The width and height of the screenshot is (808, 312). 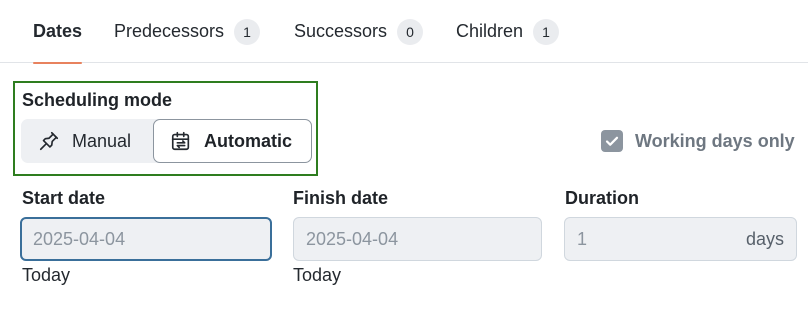 What do you see at coordinates (341, 31) in the screenshot?
I see `tab-successors-label: Successors` at bounding box center [341, 31].